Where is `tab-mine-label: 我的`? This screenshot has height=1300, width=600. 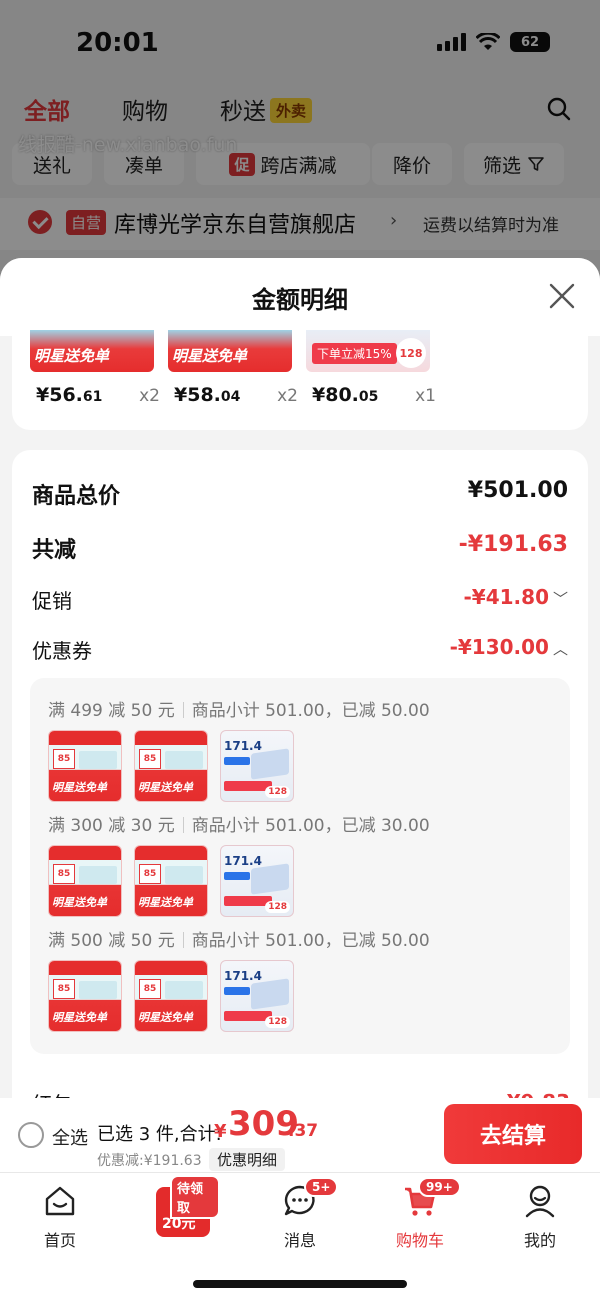 tab-mine-label: 我的 is located at coordinates (539, 1240).